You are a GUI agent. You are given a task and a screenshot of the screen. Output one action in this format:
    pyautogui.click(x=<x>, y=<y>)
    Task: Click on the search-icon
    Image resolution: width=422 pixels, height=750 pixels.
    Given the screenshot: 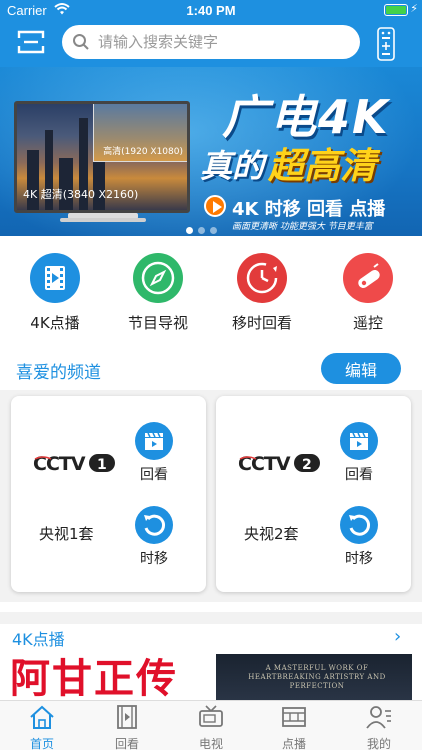 What is the action you would take?
    pyautogui.click(x=81, y=42)
    